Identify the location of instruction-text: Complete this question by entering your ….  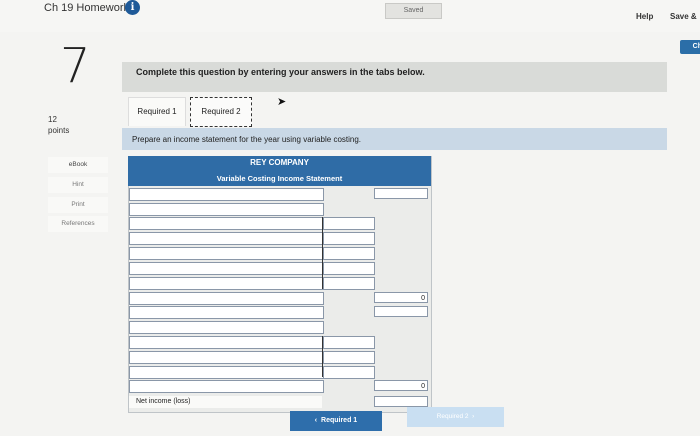
(280, 72).